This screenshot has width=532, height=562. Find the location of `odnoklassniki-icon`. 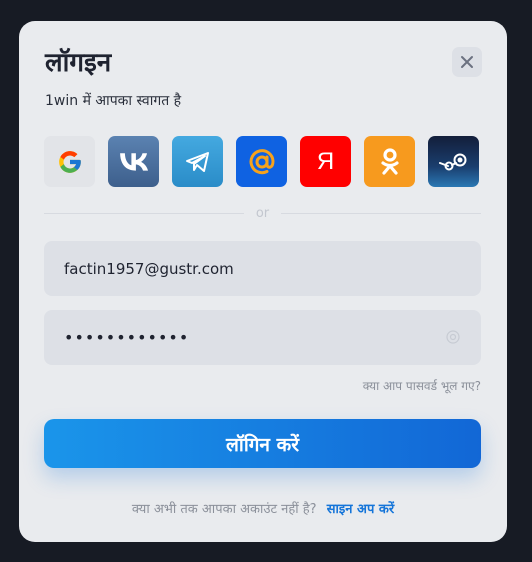

odnoklassniki-icon is located at coordinates (389, 161).